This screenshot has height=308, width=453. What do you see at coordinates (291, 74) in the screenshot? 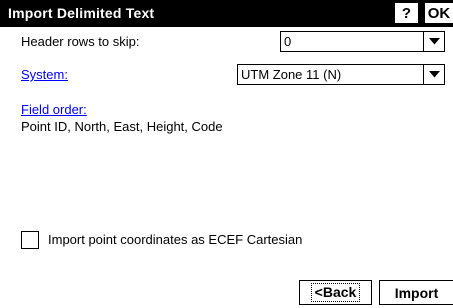
I see `system-value: UTM Zone 11 (N)` at bounding box center [291, 74].